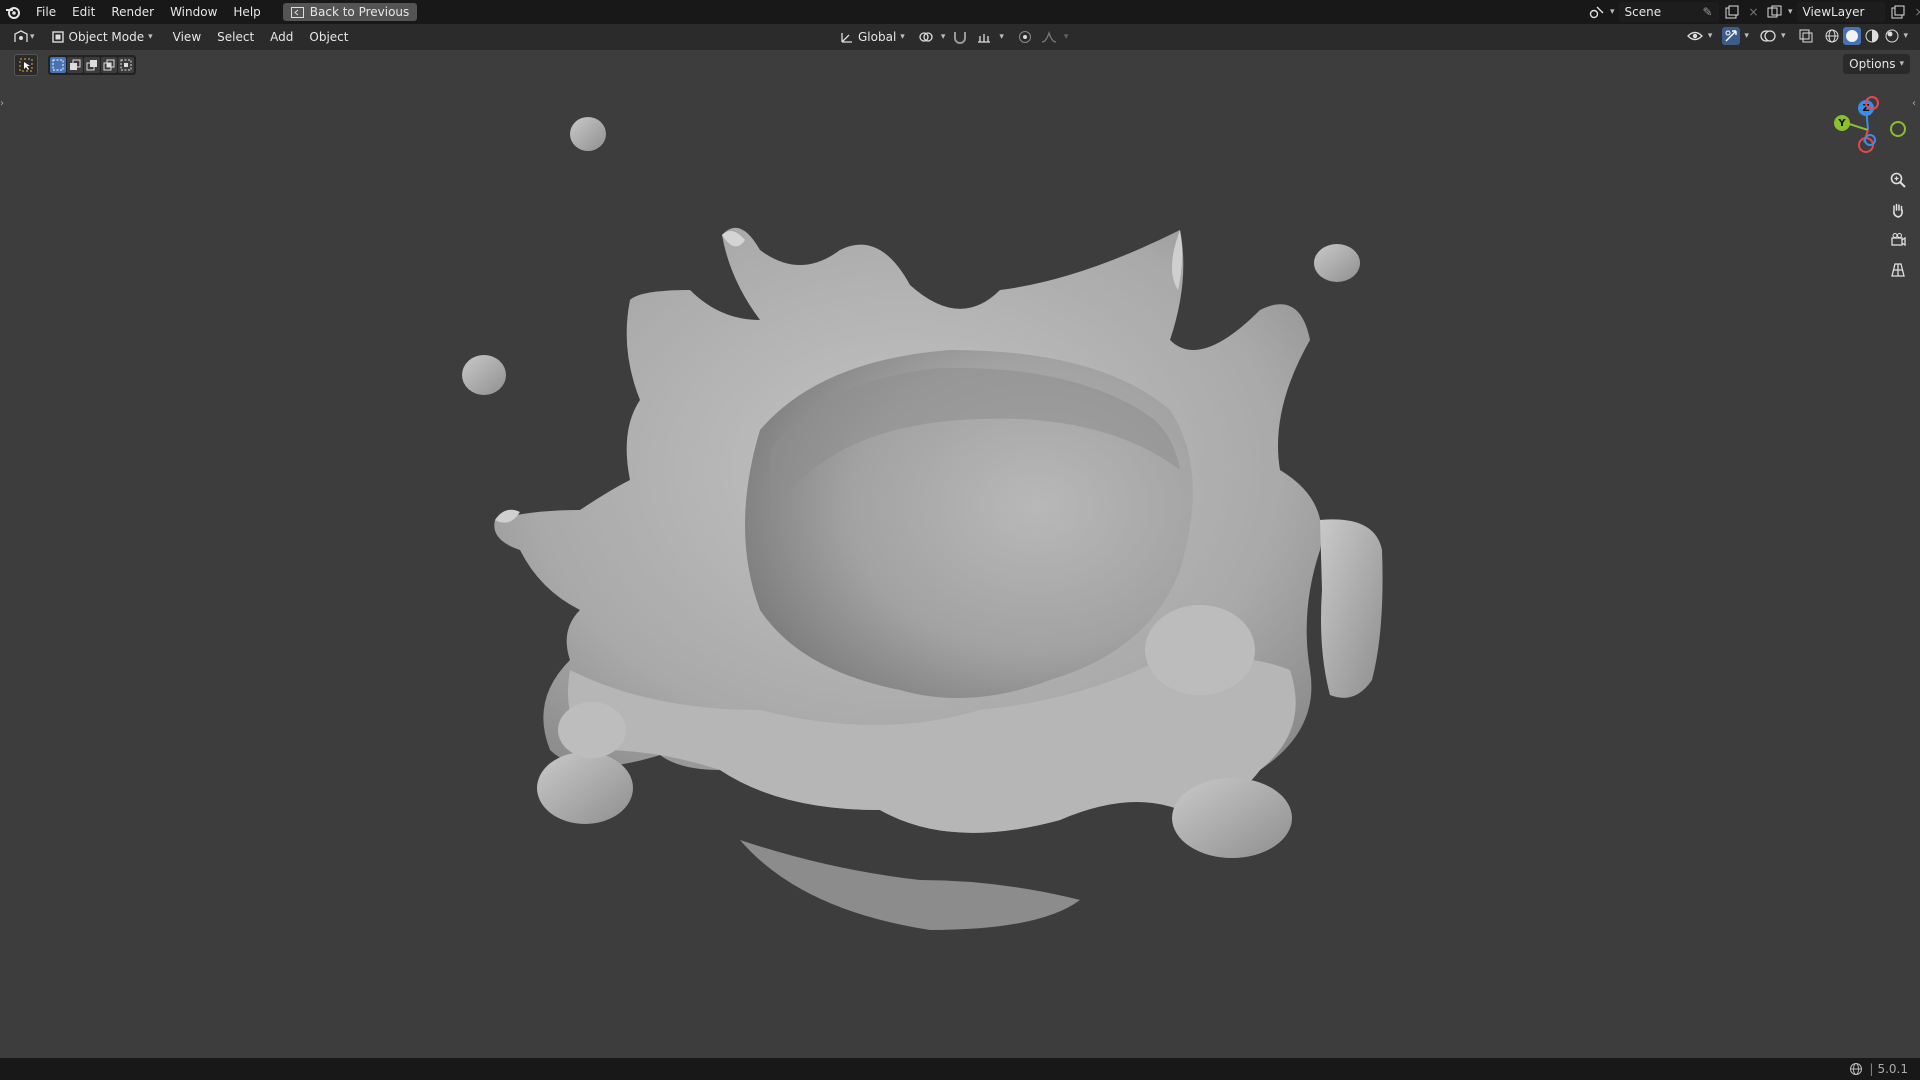  I want to click on rendered-shading-icon, so click(1892, 36).